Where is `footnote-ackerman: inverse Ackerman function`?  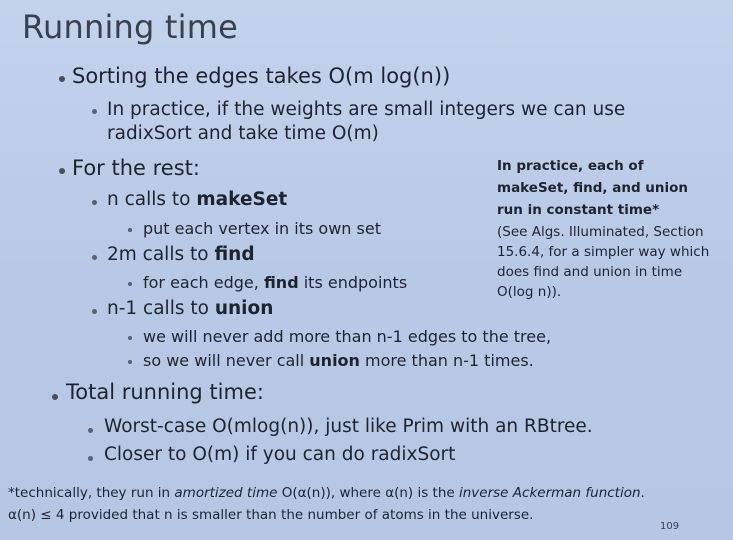 footnote-ackerman: inverse Ackerman function is located at coordinates (550, 493).